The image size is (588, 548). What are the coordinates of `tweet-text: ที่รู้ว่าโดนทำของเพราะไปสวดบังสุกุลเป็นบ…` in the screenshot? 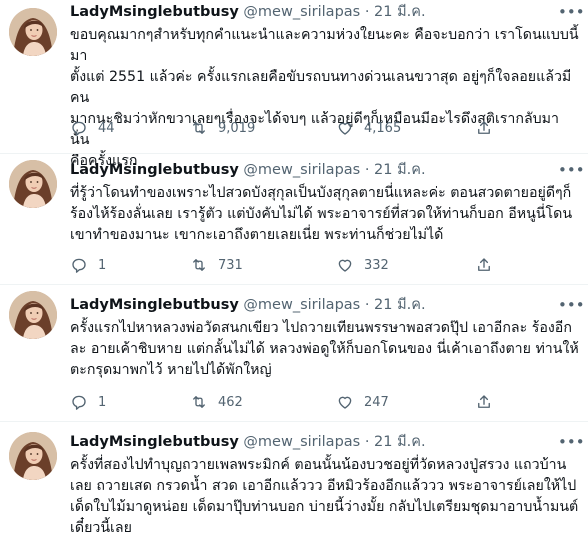 It's located at (325, 214).